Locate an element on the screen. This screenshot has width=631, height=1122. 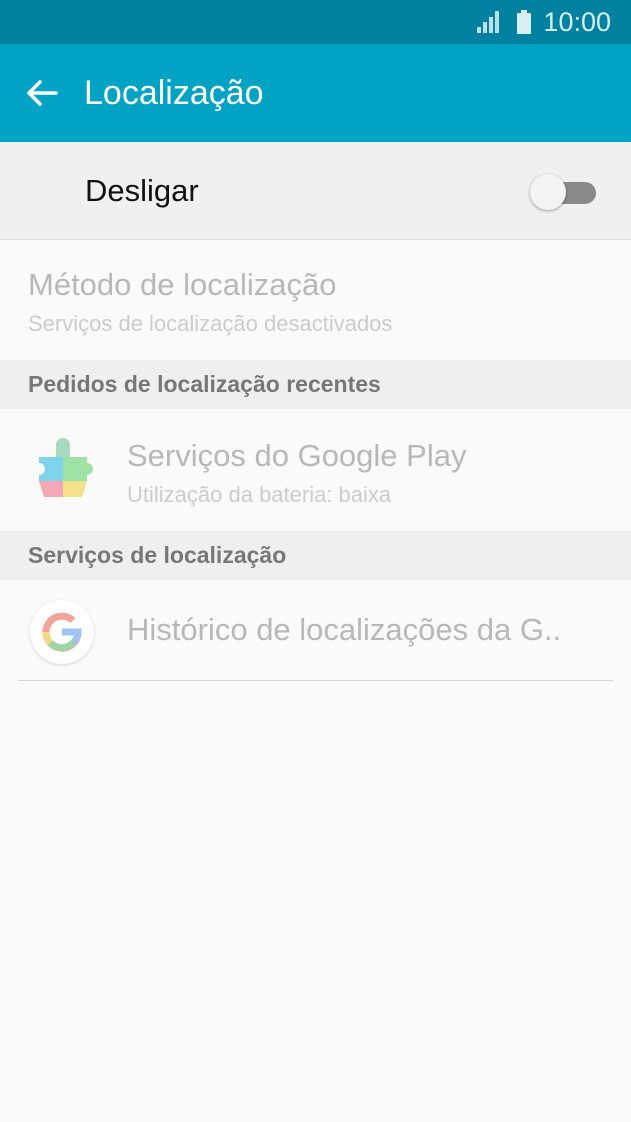
location-toggle-switch is located at coordinates (564, 192).